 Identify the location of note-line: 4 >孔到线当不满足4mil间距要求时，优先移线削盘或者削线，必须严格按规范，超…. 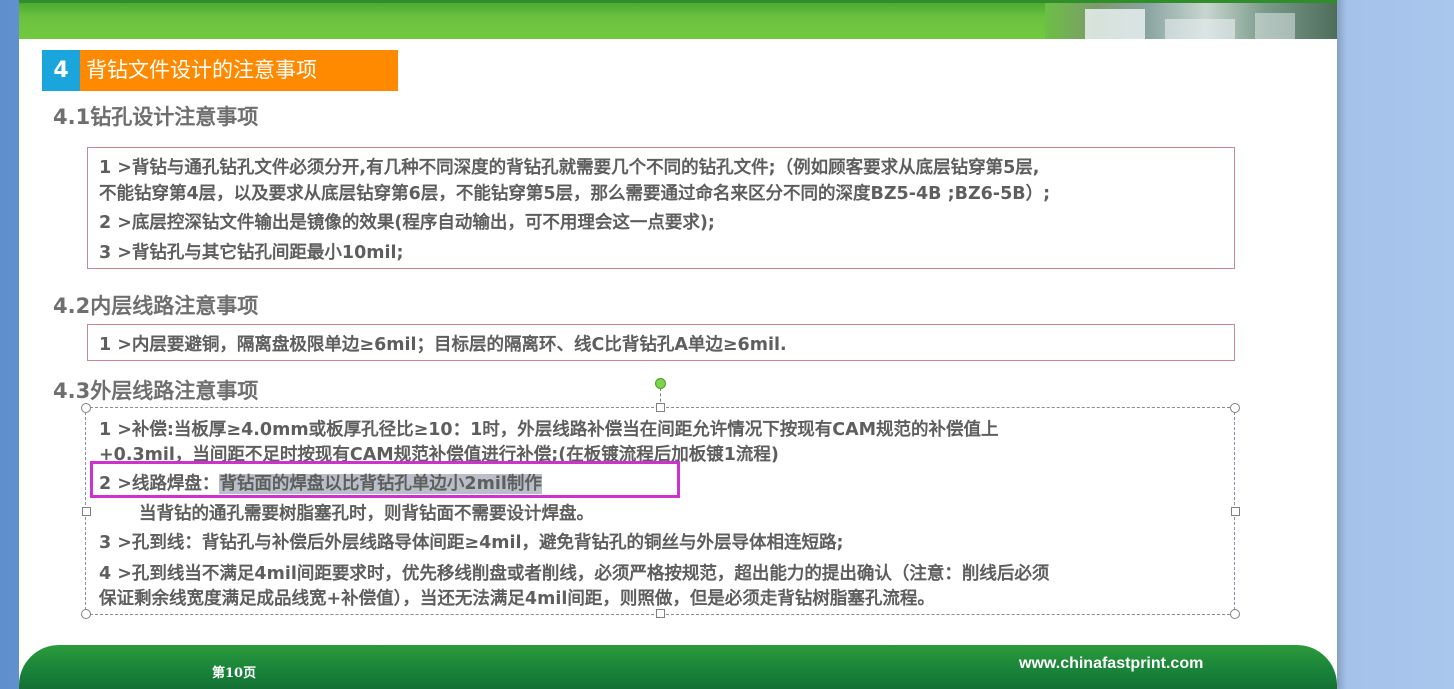
(574, 574).